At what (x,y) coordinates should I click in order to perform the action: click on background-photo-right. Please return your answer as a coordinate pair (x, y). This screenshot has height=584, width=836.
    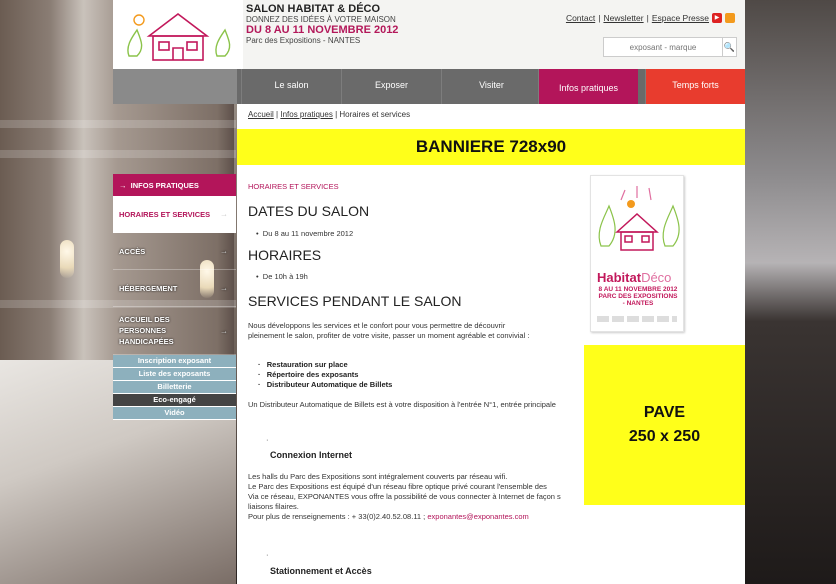
    Looking at the image, I should click on (790, 292).